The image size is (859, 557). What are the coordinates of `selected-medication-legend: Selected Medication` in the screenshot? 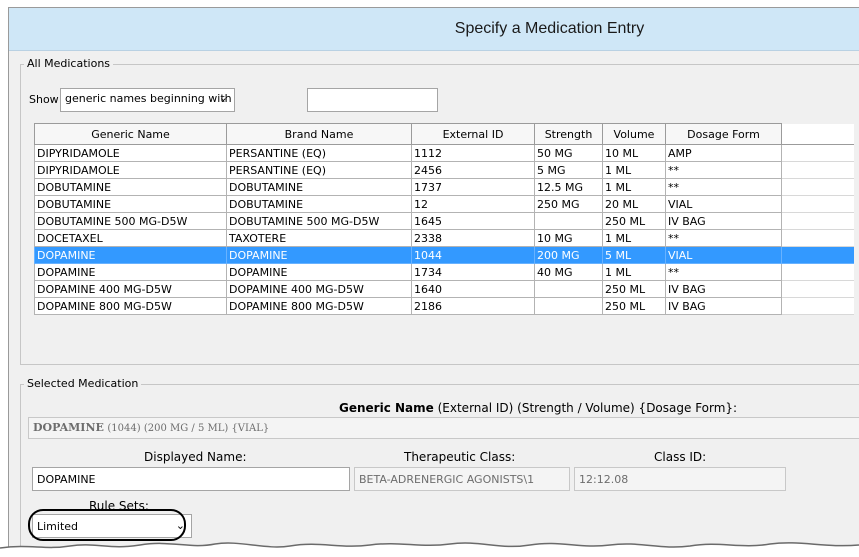 It's located at (83, 383).